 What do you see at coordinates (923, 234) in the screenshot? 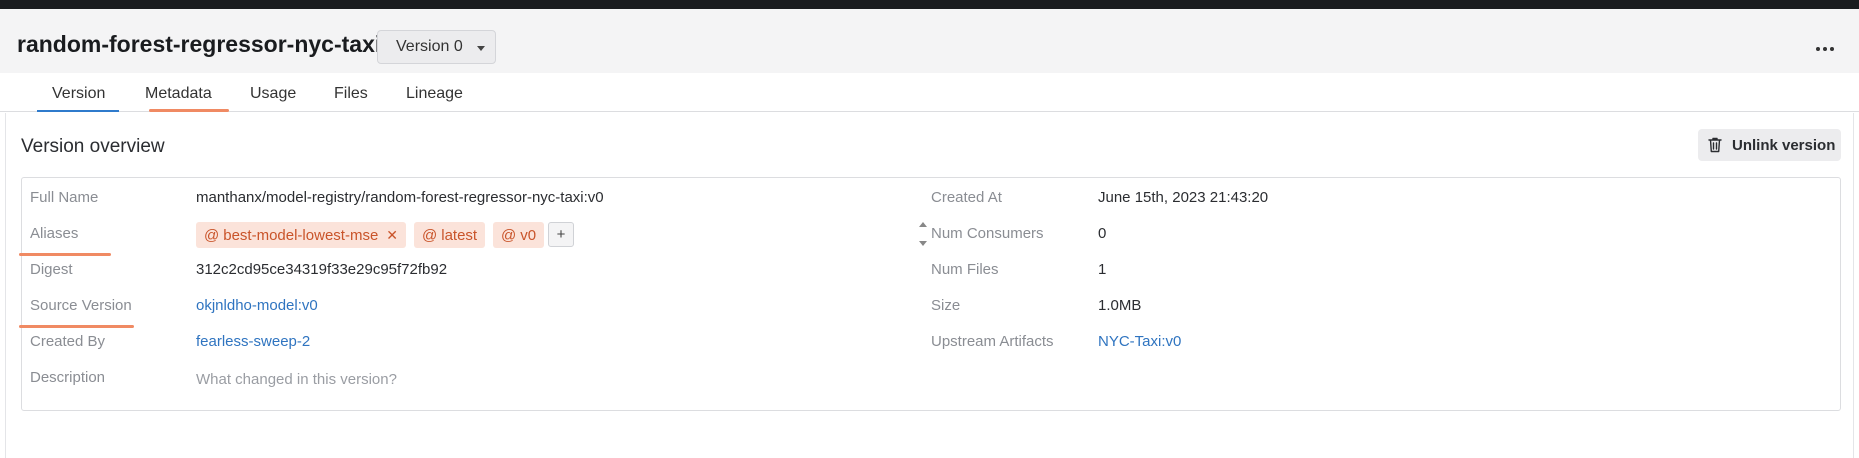
I see `stepper-icon` at bounding box center [923, 234].